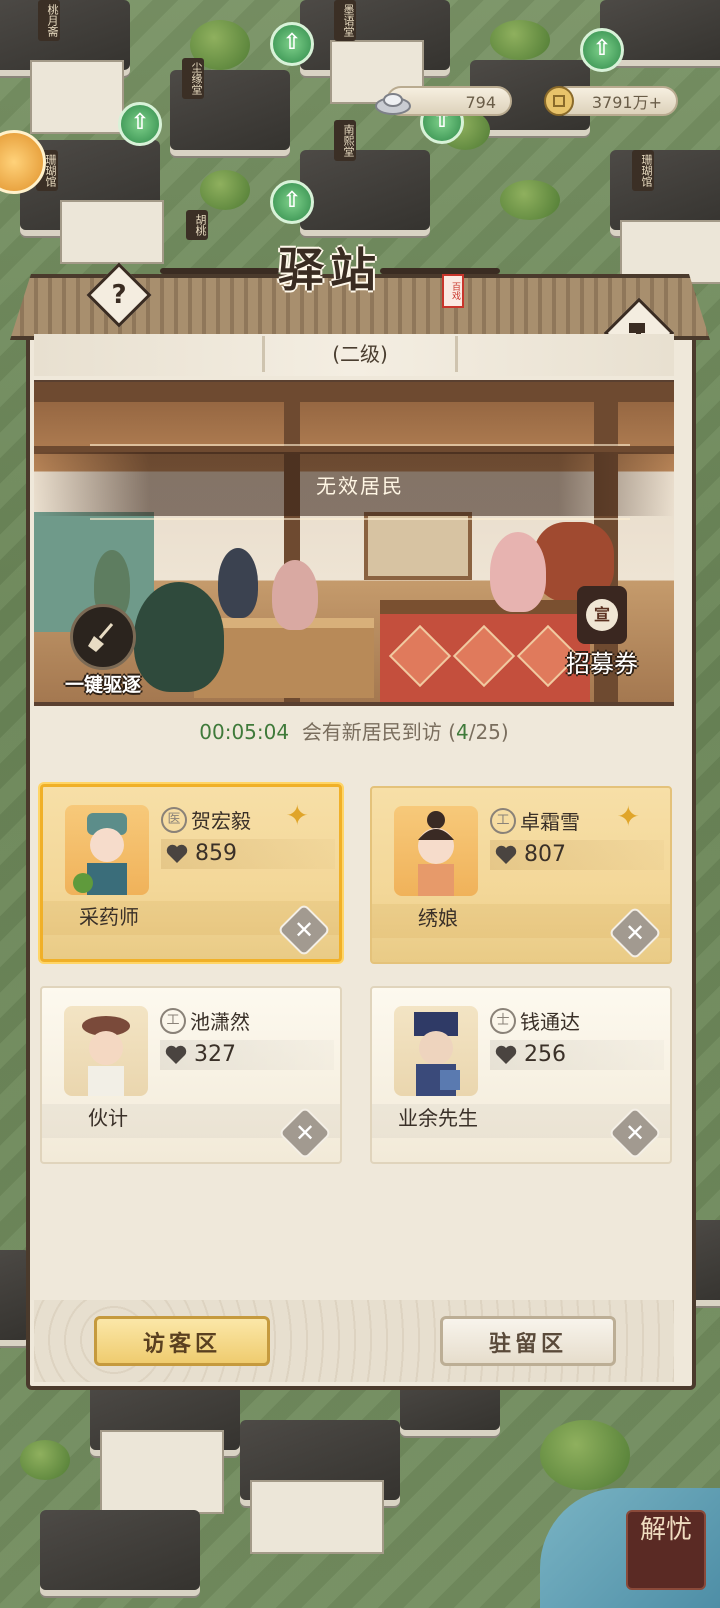 The height and width of the screenshot is (1608, 720). Describe the element at coordinates (119, 295) in the screenshot. I see `help-icon: ?` at that location.